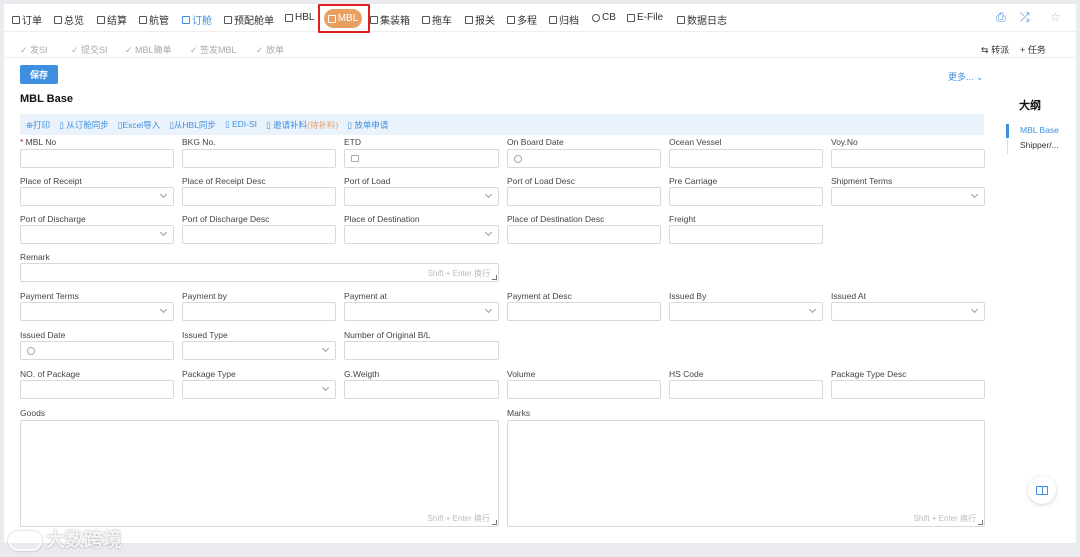 This screenshot has width=1080, height=557. What do you see at coordinates (148, 49) in the screenshot?
I see `subnav-mbl-confirm: ✓ MBL确单` at bounding box center [148, 49].